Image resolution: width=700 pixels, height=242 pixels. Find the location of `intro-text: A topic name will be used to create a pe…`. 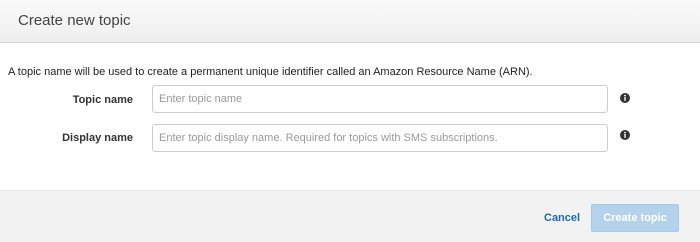

intro-text: A topic name will be used to create a pe… is located at coordinates (270, 72).